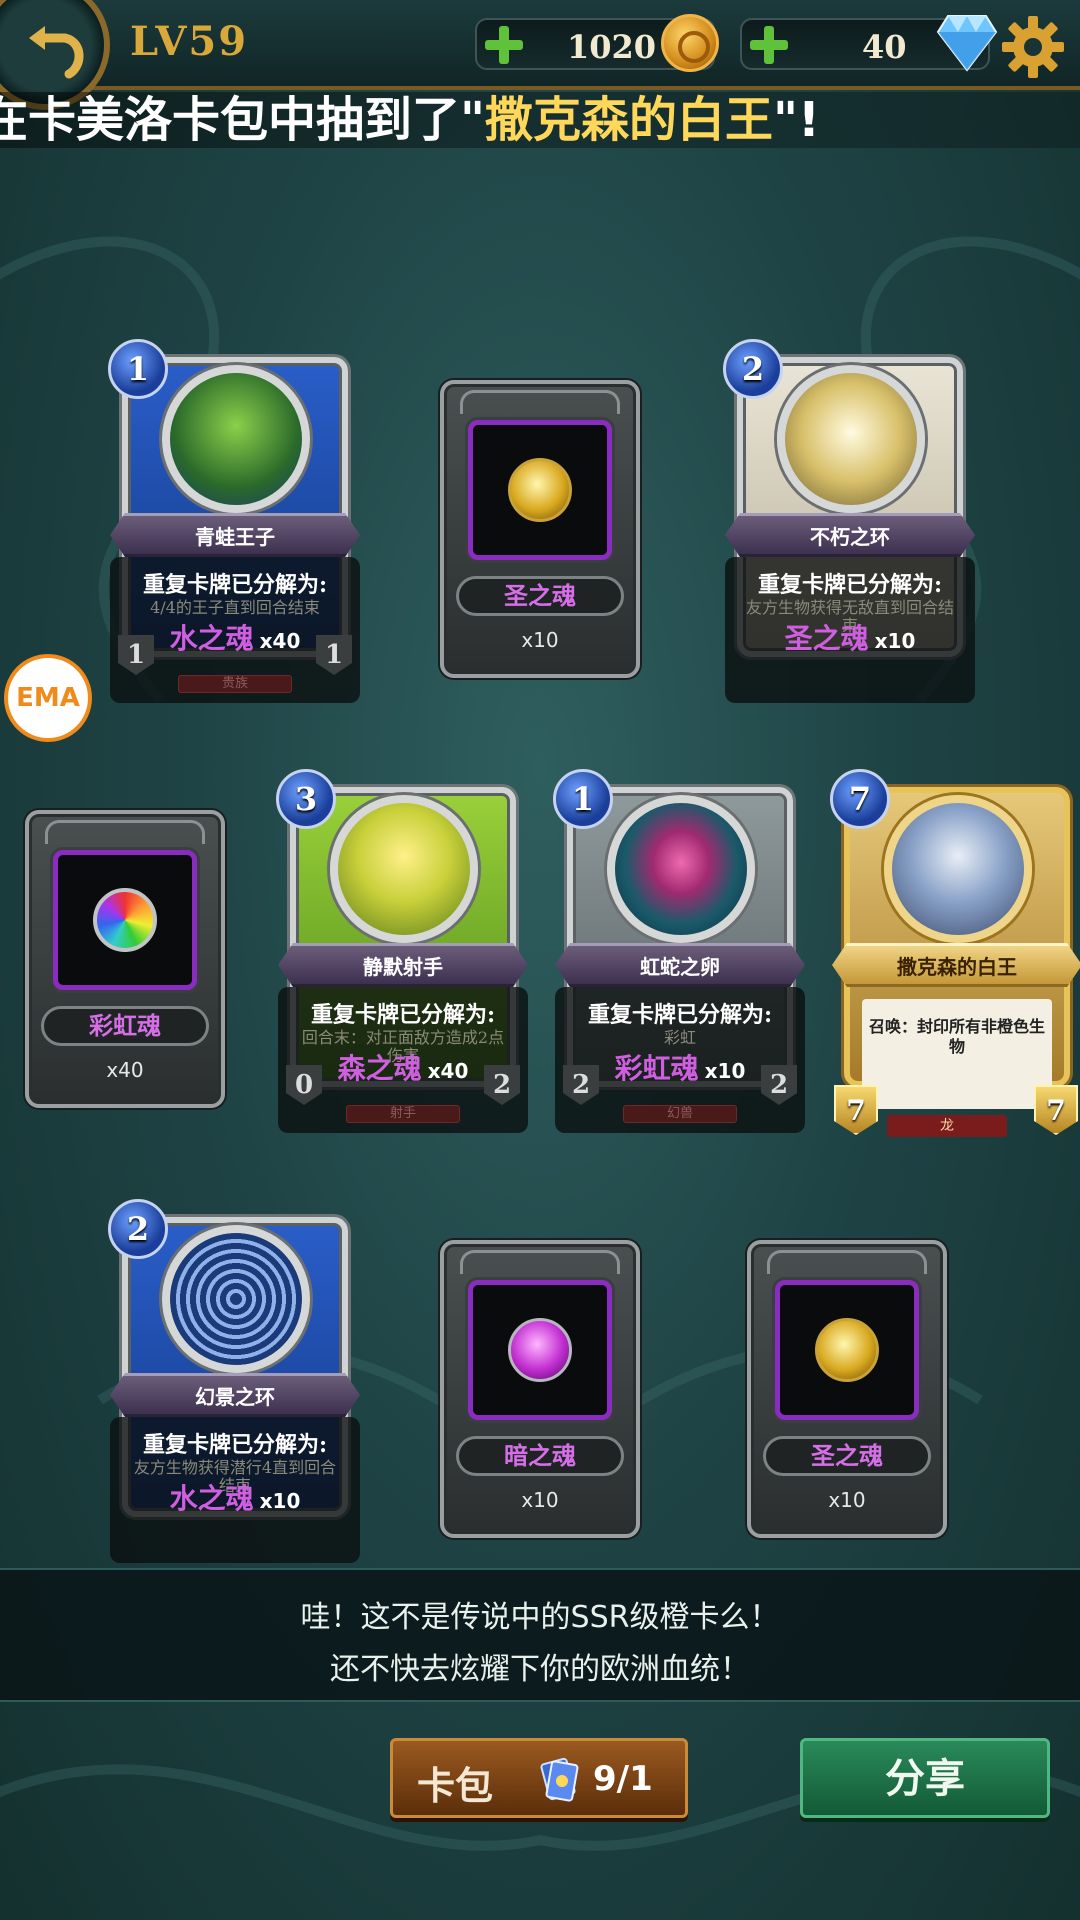 Image resolution: width=1080 pixels, height=1920 pixels. What do you see at coordinates (540, 1669) in the screenshot?
I see `message-line-2: 还不快去炫耀下你的欧洲血统！` at bounding box center [540, 1669].